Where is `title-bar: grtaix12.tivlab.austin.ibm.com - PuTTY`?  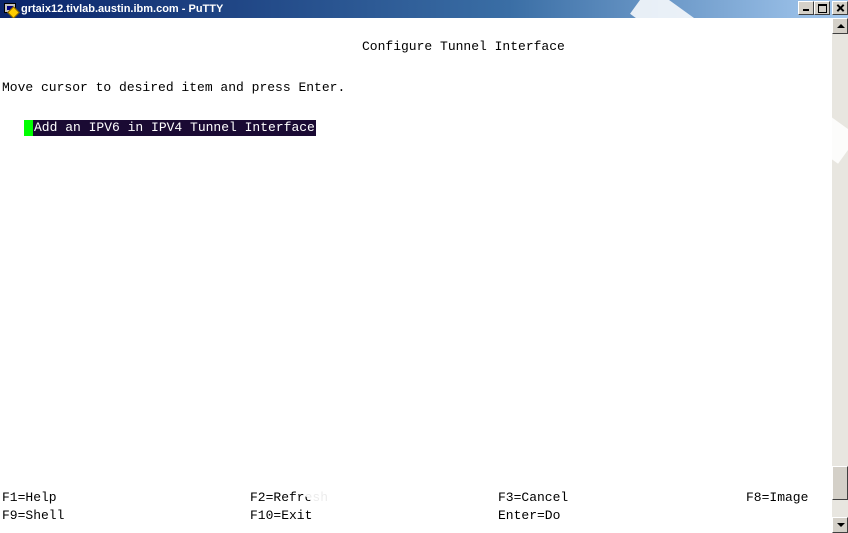
title-bar: grtaix12.tivlab.austin.ibm.com - PuTTY is located at coordinates (424, 9).